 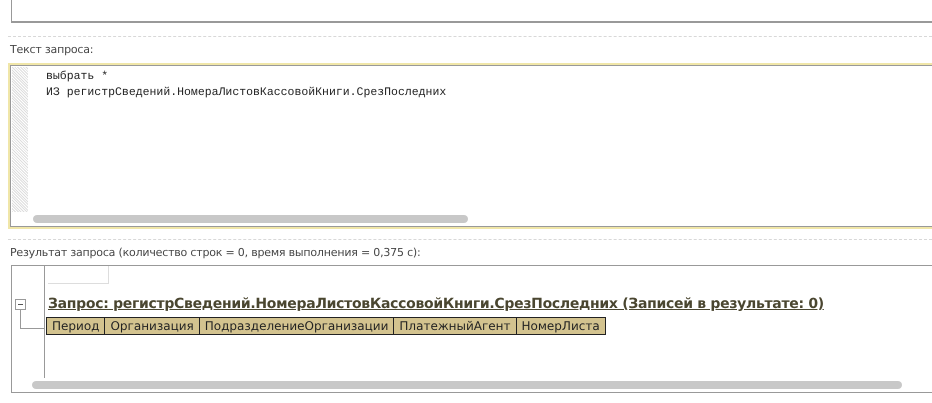 What do you see at coordinates (436, 304) in the screenshot?
I see `result-title: Запрос: регистрСведений.НомераЛистовКассовойКниги.СрезПоследних (Записей в результате: 0)` at bounding box center [436, 304].